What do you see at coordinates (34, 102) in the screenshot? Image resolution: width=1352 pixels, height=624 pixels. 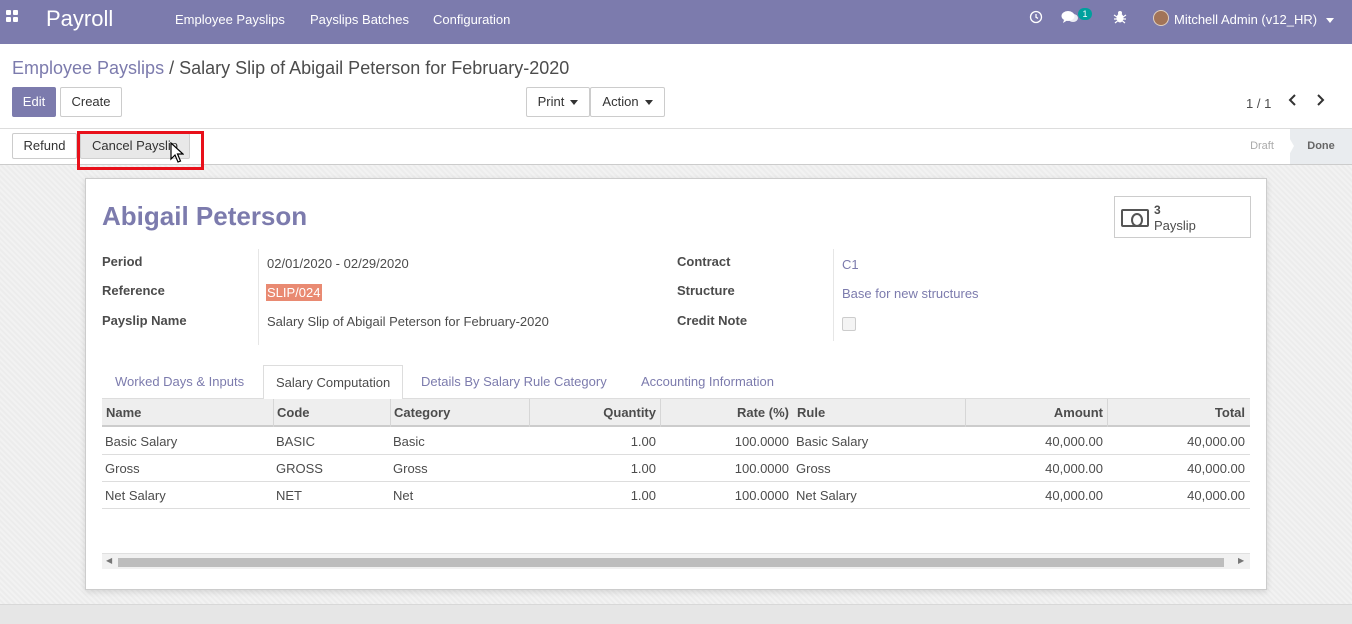 I see `edit-button: Edit` at bounding box center [34, 102].